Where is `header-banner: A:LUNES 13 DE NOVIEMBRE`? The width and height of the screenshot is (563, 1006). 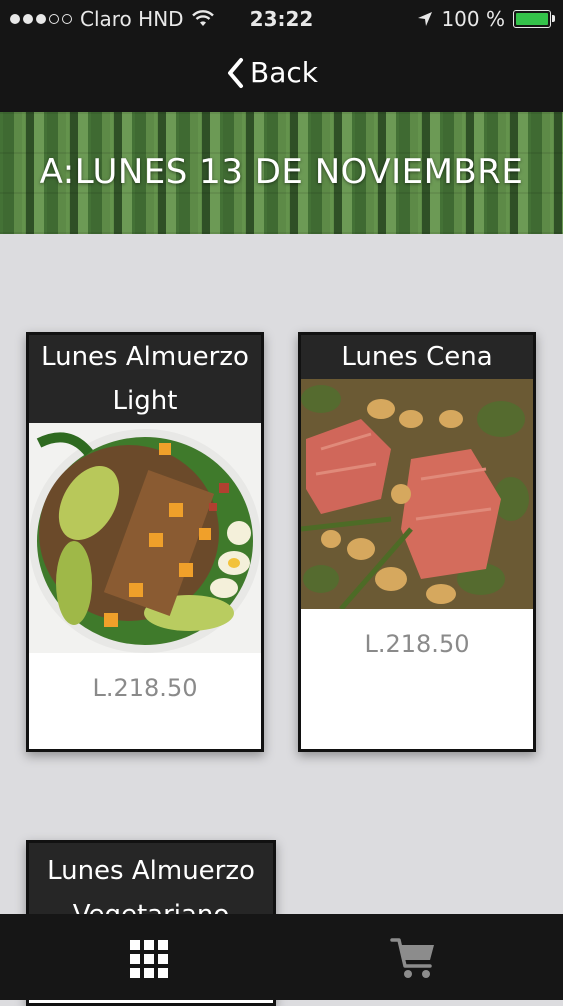
header-banner: A:LUNES 13 DE NOVIEMBRE is located at coordinates (281, 173).